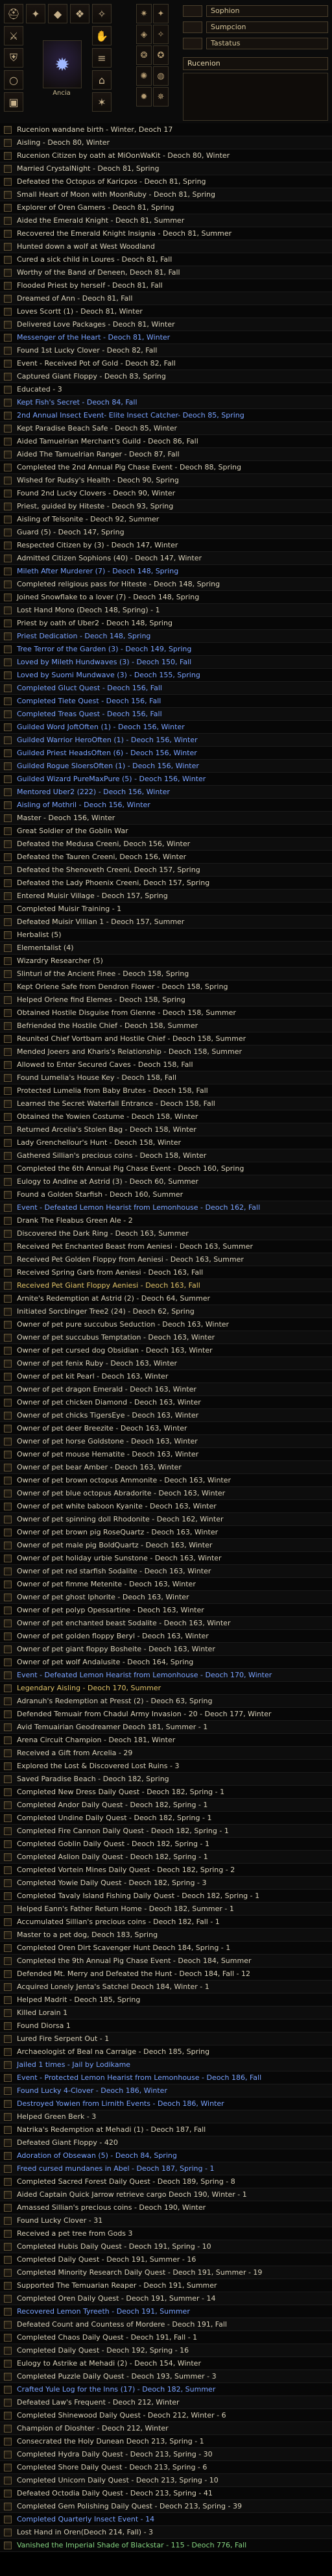 Image resolution: width=332 pixels, height=2576 pixels. I want to click on mark-text: Aisling of Telsonite - Deoch 92, Summer, so click(89, 519).